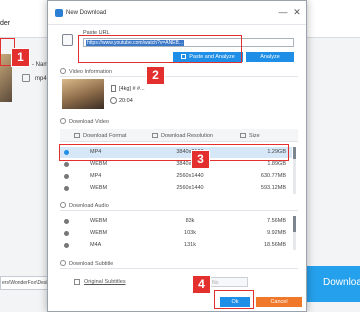 This screenshot has height=312, width=360. I want to click on audio-row: WEBM 103k 9.92MB, so click(176, 233).